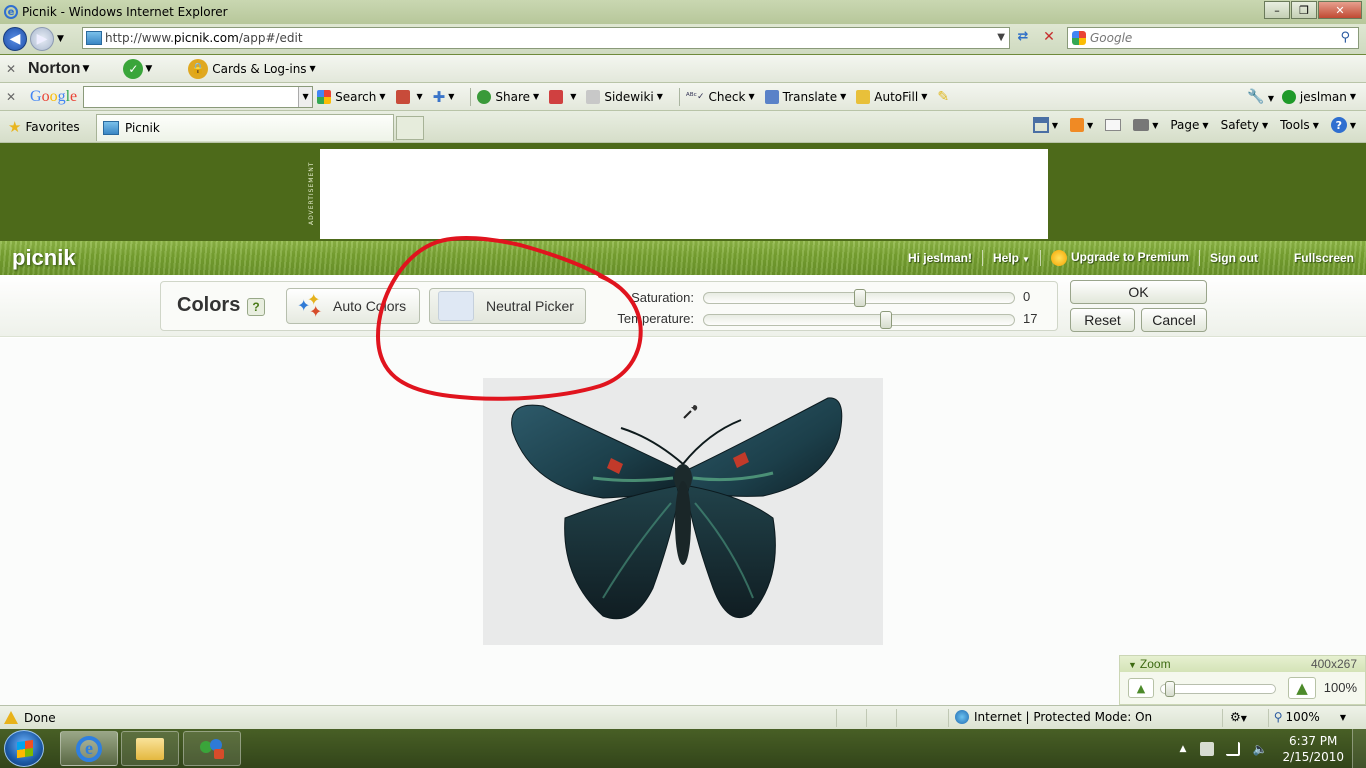 The height and width of the screenshot is (768, 1366). I want to click on internet-explorer-icon: e, so click(89, 748).